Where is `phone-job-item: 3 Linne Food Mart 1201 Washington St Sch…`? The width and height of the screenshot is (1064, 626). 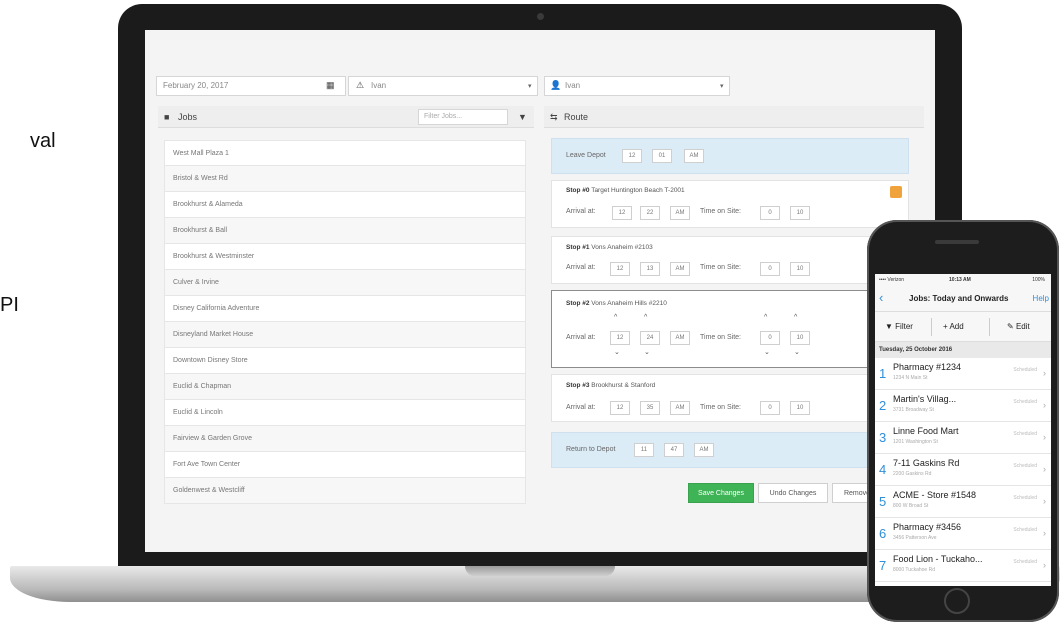
phone-job-item: 3 Linne Food Mart 1201 Washington St Sch… is located at coordinates (963, 438).